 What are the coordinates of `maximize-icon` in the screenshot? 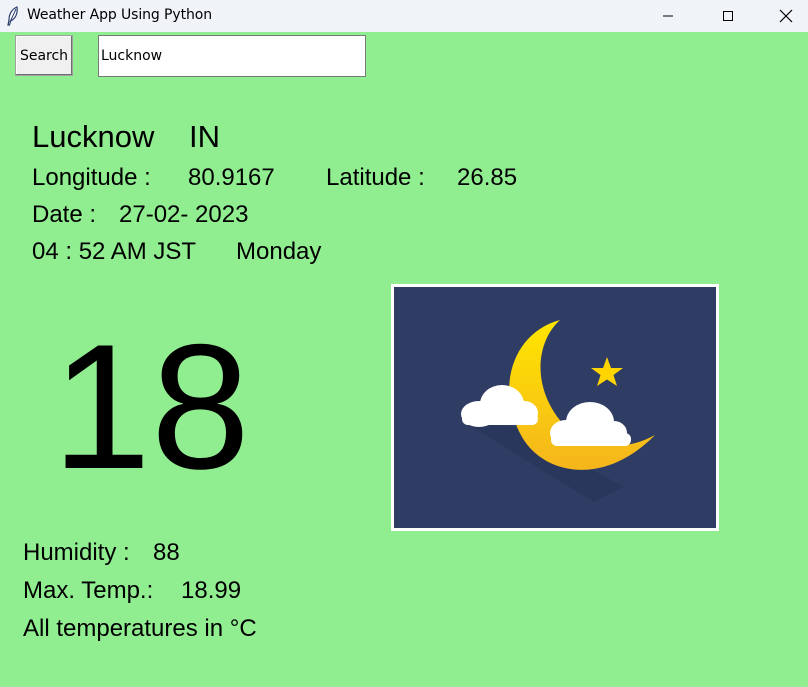 It's located at (728, 16).